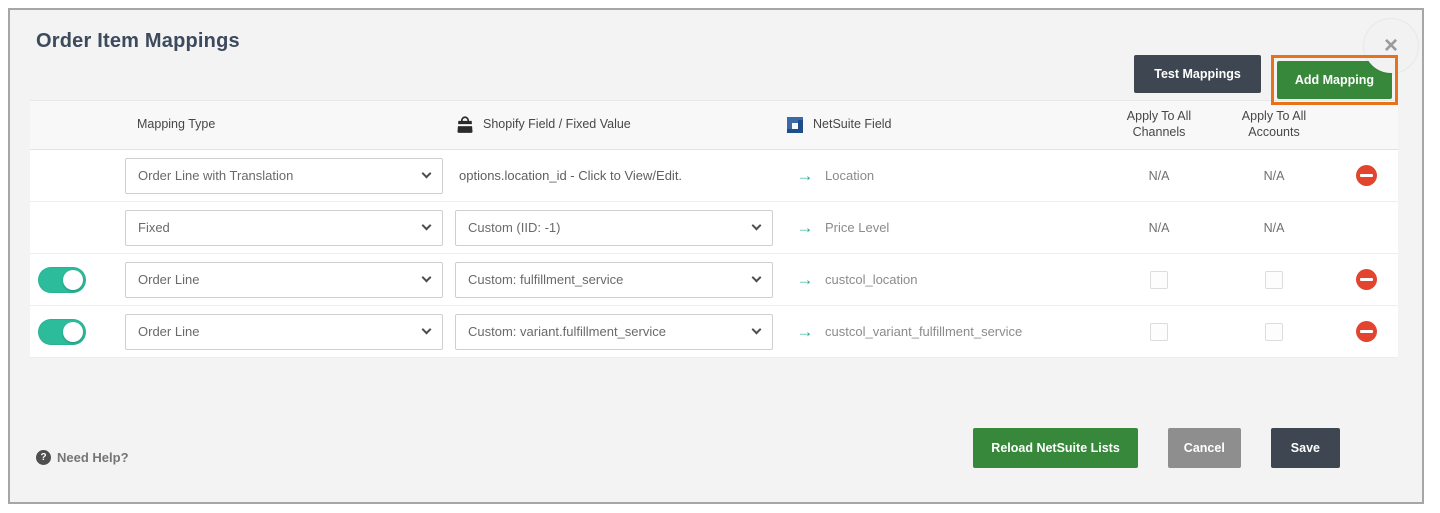  Describe the element at coordinates (514, 227) in the screenshot. I see `shopify-field-value: Custom (IID: -1)` at that location.